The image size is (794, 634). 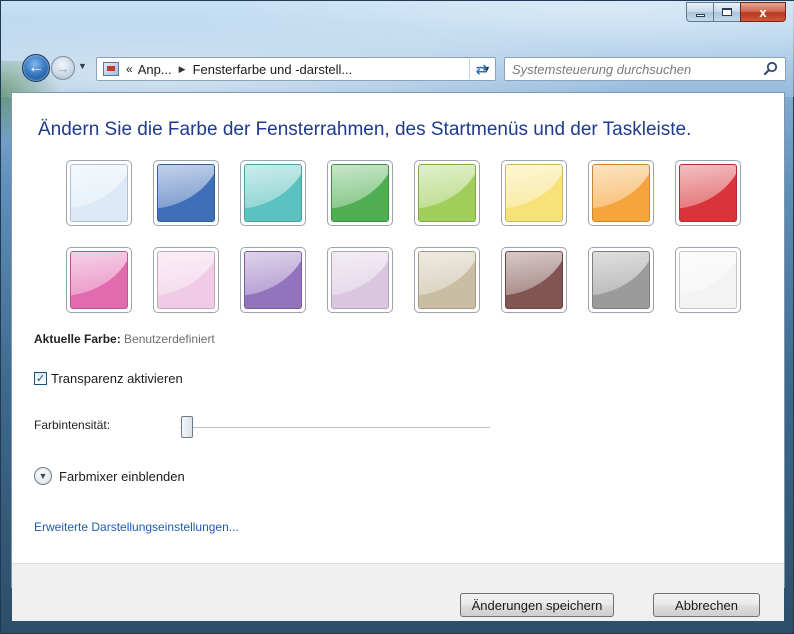 I want to click on arrow-right-icon: →, so click(x=63, y=68).